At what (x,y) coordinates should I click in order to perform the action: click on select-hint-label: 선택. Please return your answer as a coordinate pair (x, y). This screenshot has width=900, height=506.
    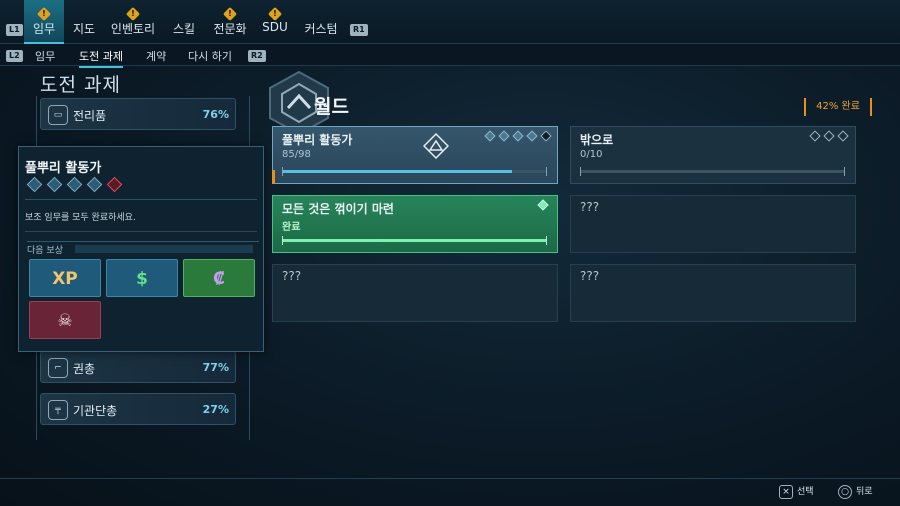
    Looking at the image, I should click on (805, 492).